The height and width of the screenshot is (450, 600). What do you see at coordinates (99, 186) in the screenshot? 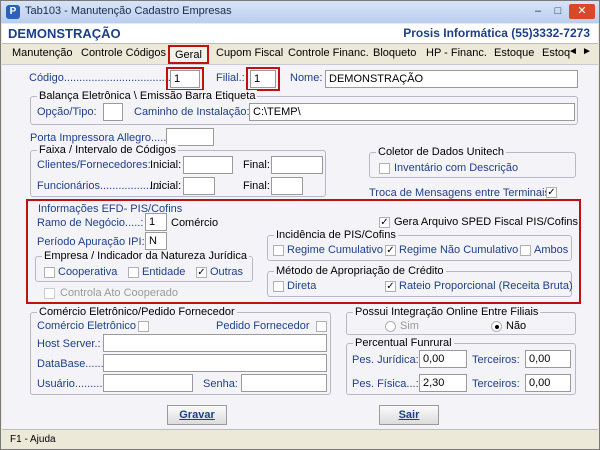
I see `funcionarios-label: Funcionários...................:` at bounding box center [99, 186].